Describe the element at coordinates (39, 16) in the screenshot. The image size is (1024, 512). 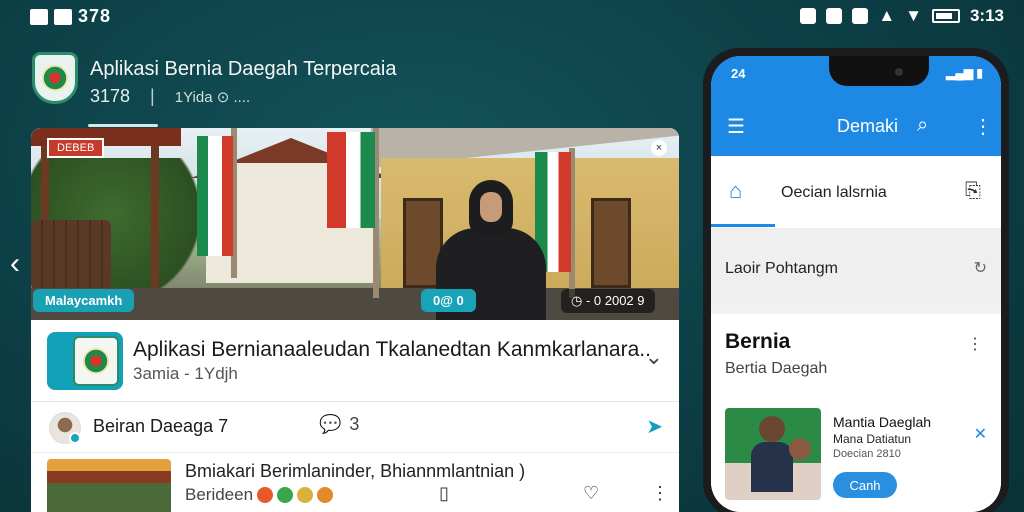
I see `notification-icon` at that location.